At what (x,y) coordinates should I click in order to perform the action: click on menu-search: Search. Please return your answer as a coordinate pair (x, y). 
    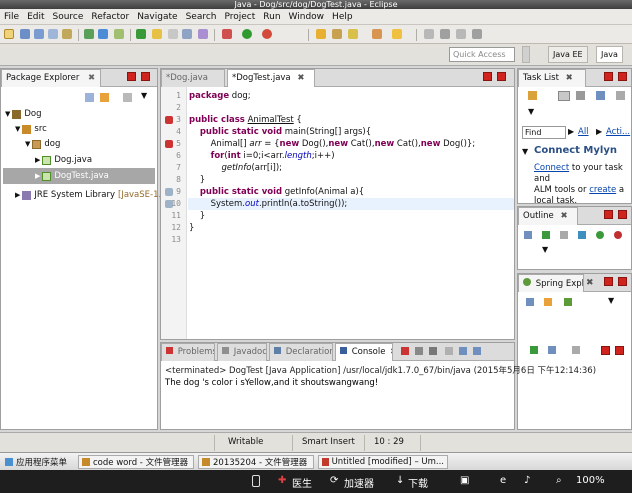
    Looking at the image, I should click on (201, 17).